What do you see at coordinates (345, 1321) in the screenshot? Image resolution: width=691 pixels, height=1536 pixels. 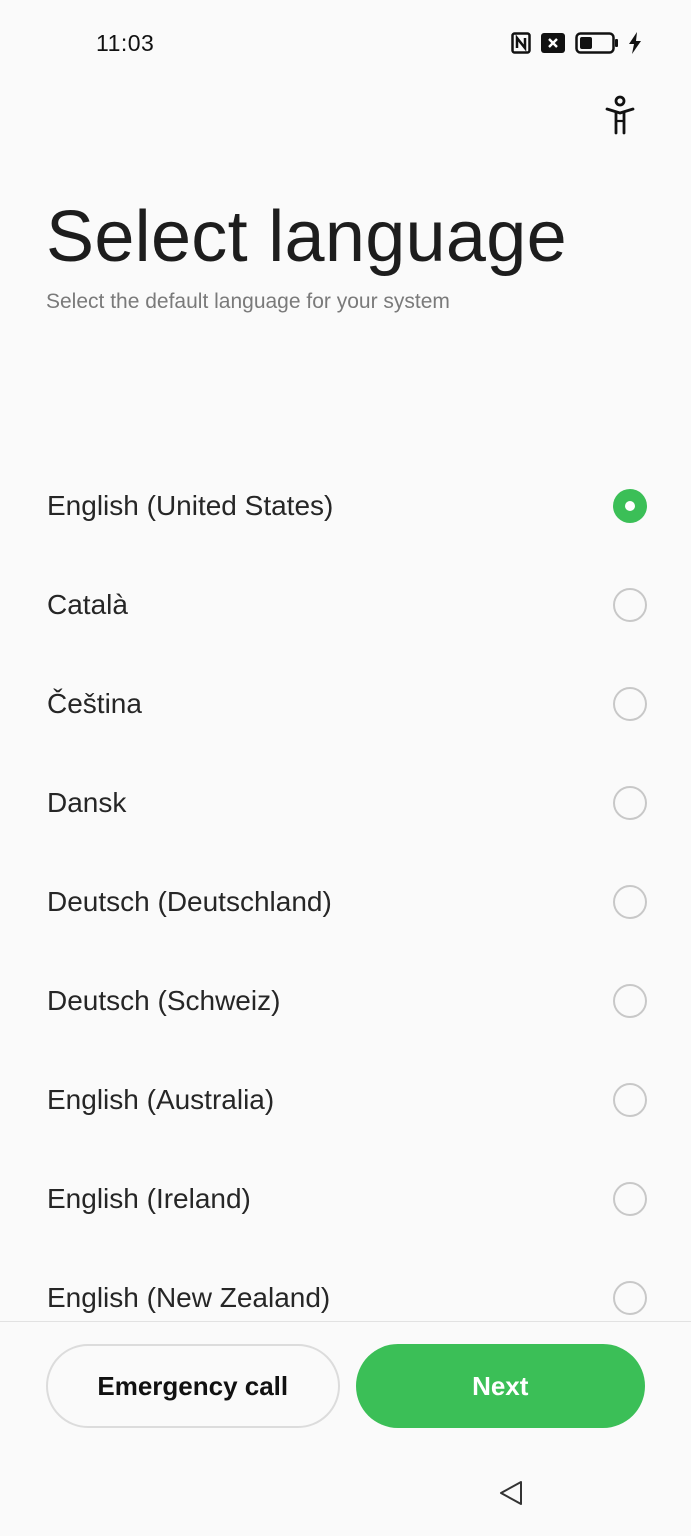 I see `bottom-divider` at bounding box center [345, 1321].